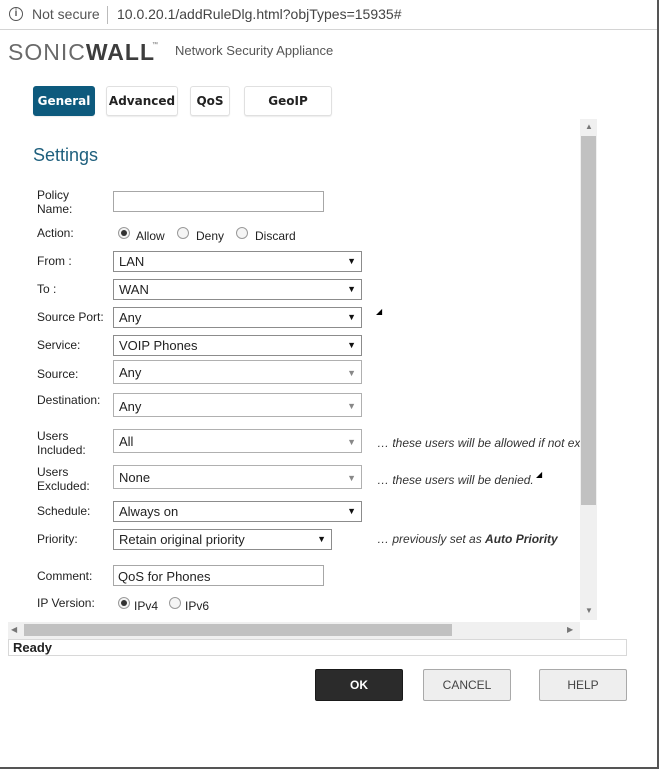 The image size is (659, 769). I want to click on action-deny-radio, so click(183, 233).